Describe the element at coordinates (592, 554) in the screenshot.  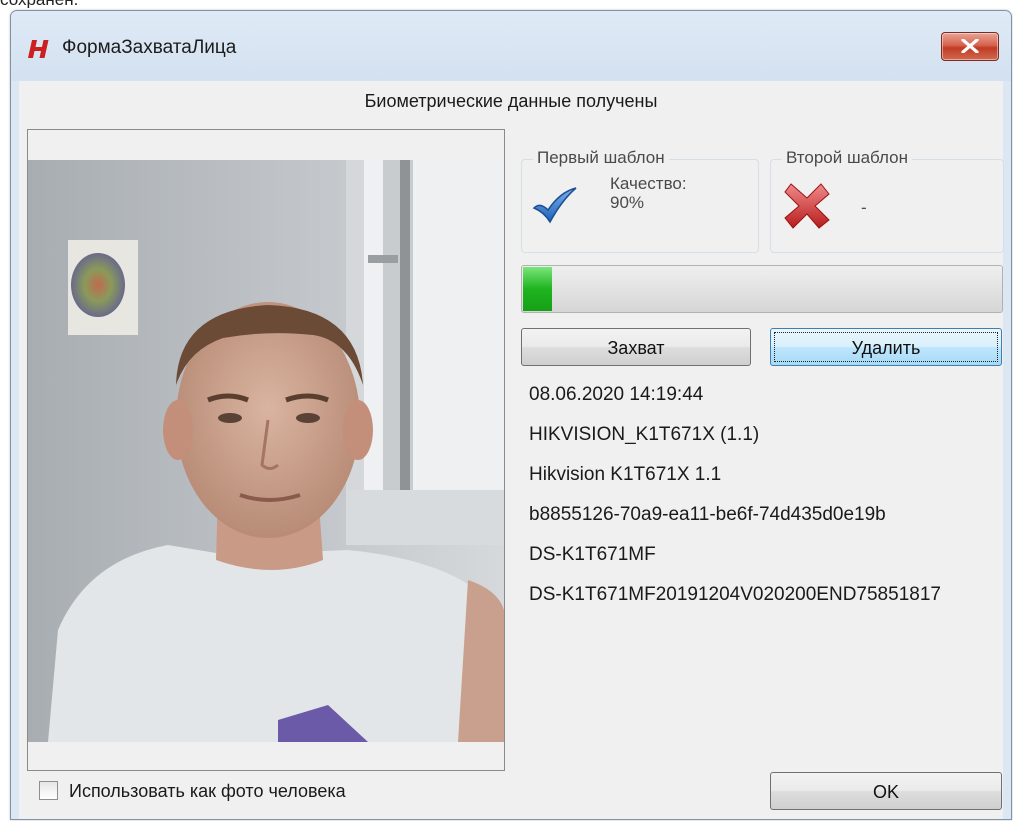
I see `info-device-type: DS-K1T671MF` at that location.